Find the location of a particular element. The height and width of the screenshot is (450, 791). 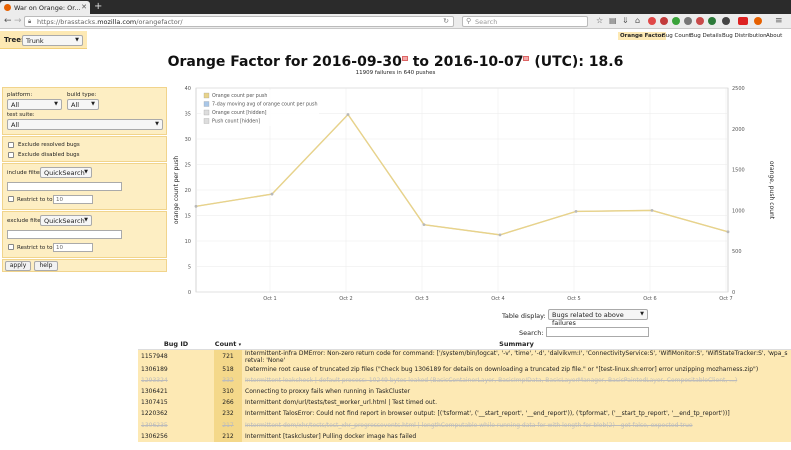

table-search-input is located at coordinates (597, 332).